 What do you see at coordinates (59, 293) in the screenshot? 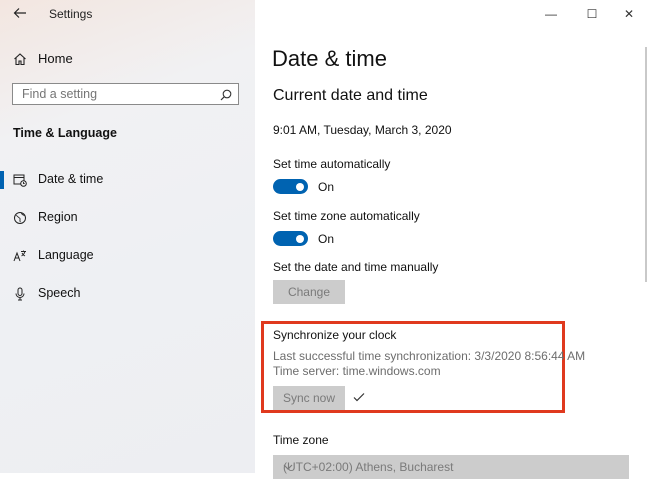
I see `sidebar-item-label: Speech` at bounding box center [59, 293].